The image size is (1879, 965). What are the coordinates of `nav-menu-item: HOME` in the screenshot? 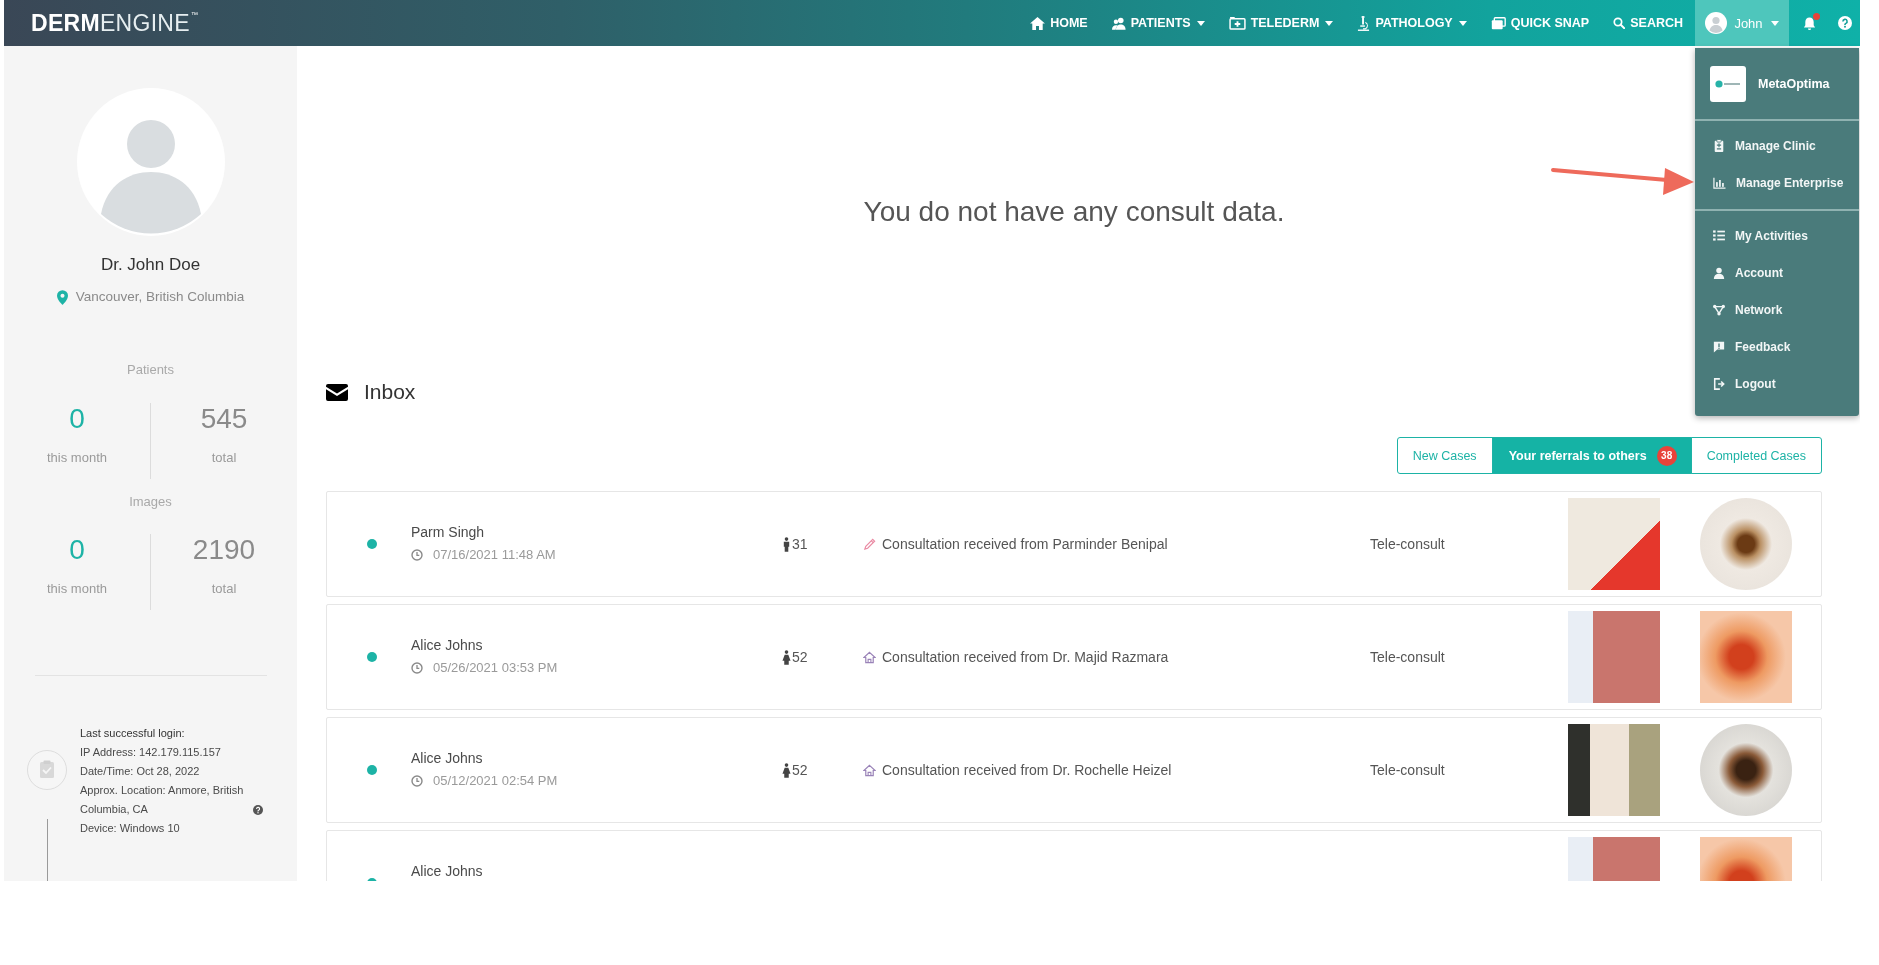 It's located at (1059, 23).